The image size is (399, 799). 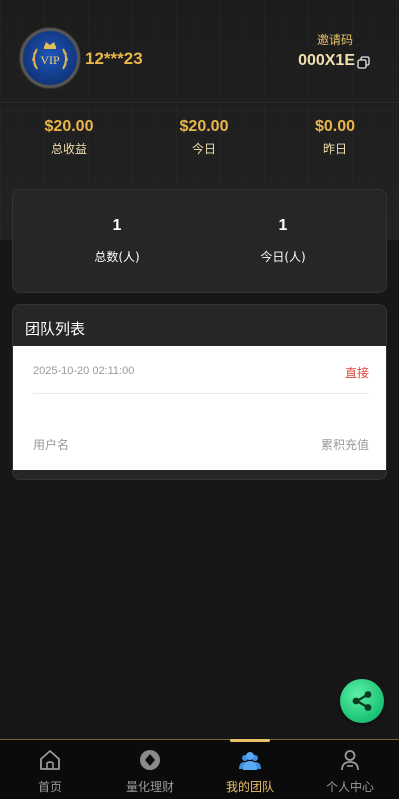 What do you see at coordinates (150, 760) in the screenshot?
I see `coin-icon` at bounding box center [150, 760].